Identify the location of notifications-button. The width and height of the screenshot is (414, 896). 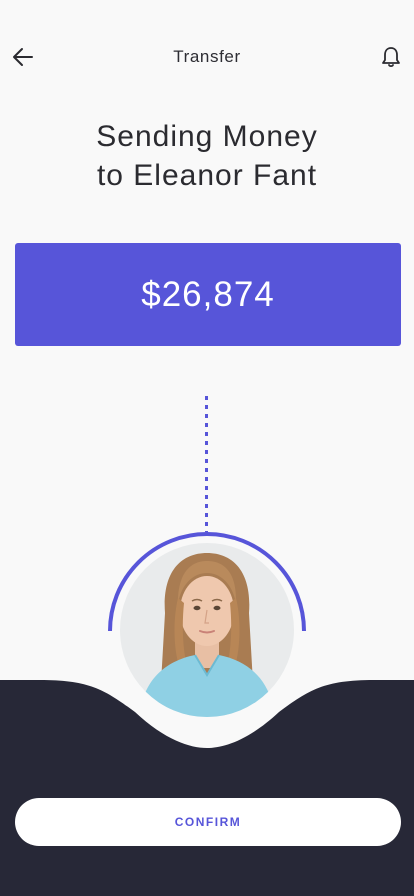
(391, 57).